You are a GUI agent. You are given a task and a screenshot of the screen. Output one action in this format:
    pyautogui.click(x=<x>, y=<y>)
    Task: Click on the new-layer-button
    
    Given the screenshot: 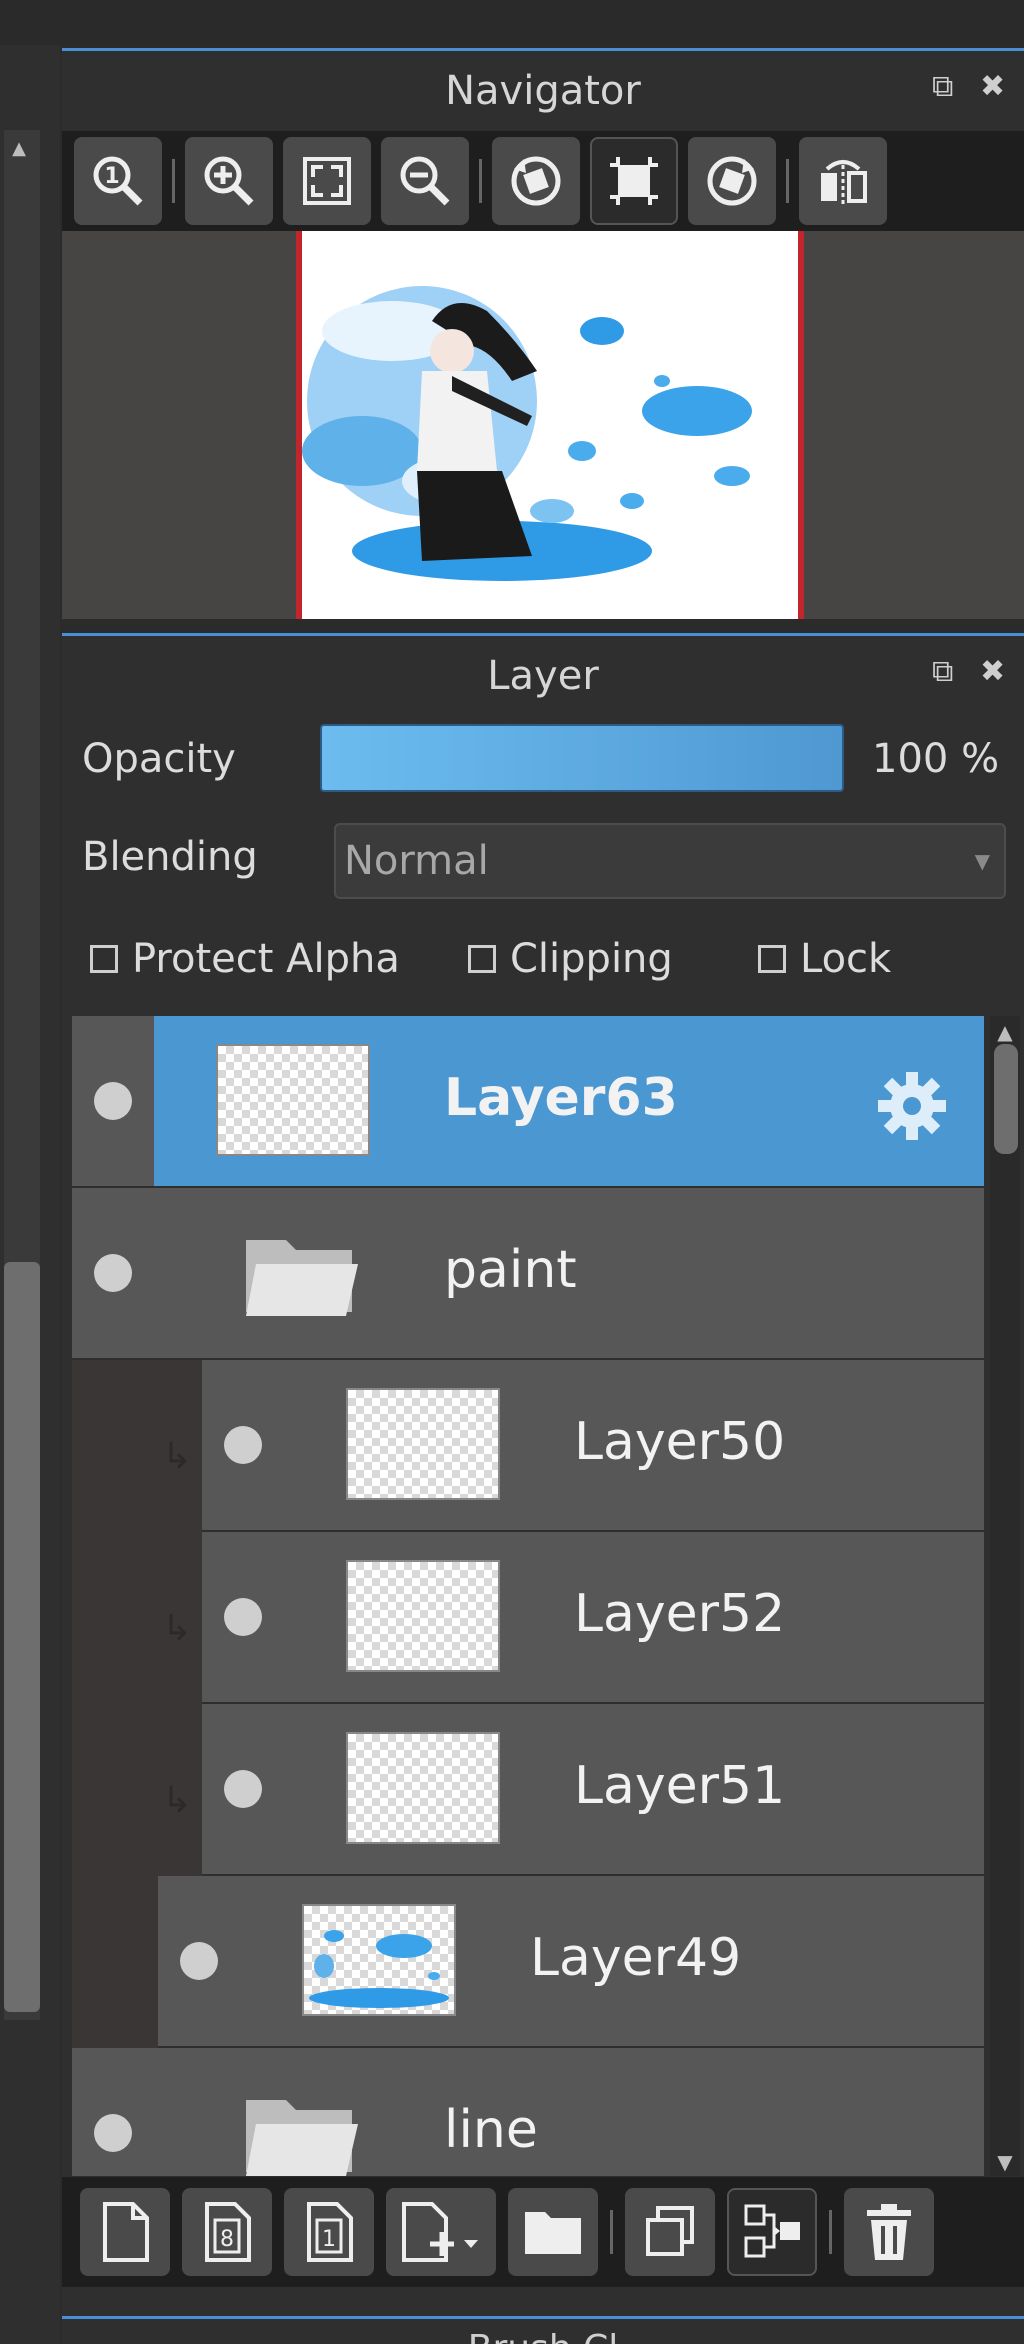 What is the action you would take?
    pyautogui.click(x=125, y=2232)
    